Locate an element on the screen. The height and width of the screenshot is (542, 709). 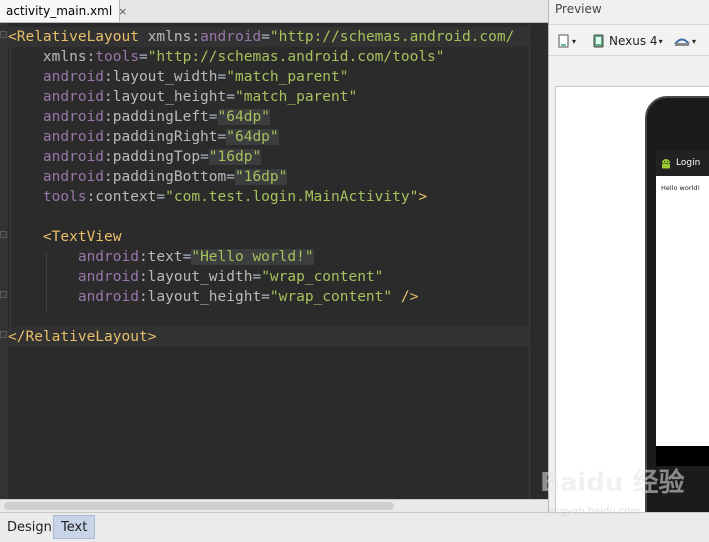
code-line: android:layout_height="match_parent" is located at coordinates (268, 97).